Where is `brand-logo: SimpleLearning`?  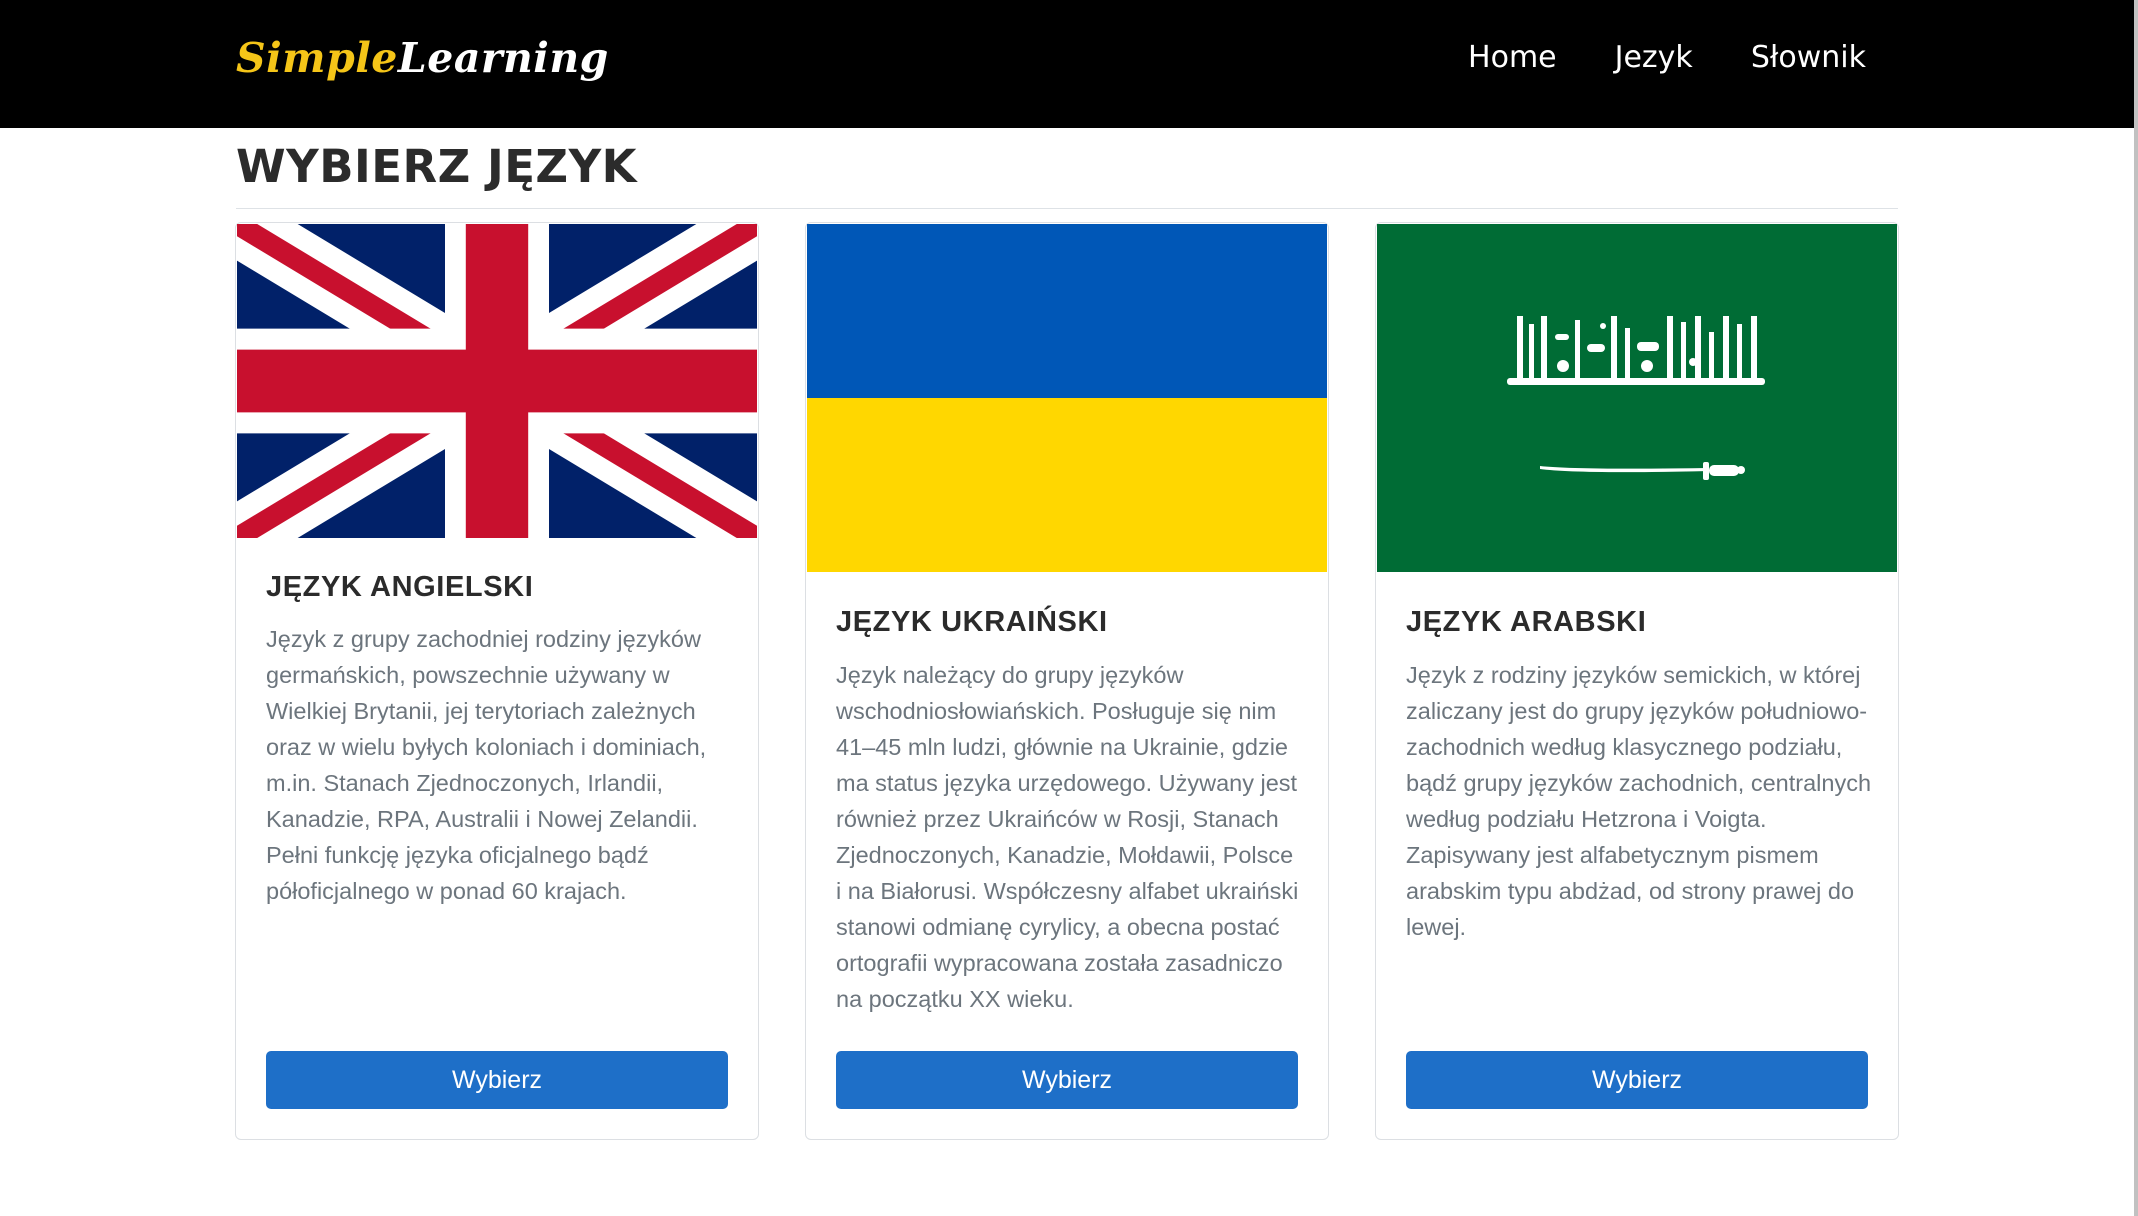
brand-logo: SimpleLearning is located at coordinates (422, 58).